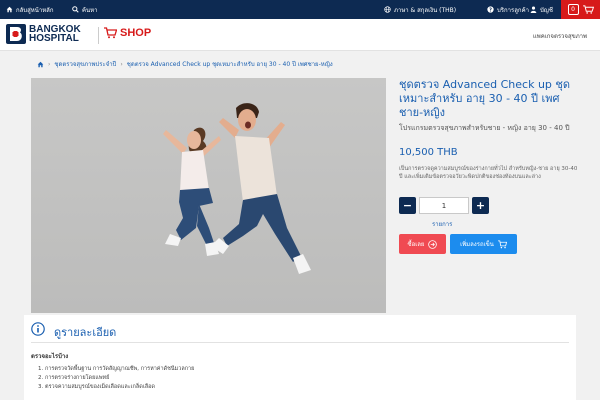  I want to click on header-divider, so click(98, 35).